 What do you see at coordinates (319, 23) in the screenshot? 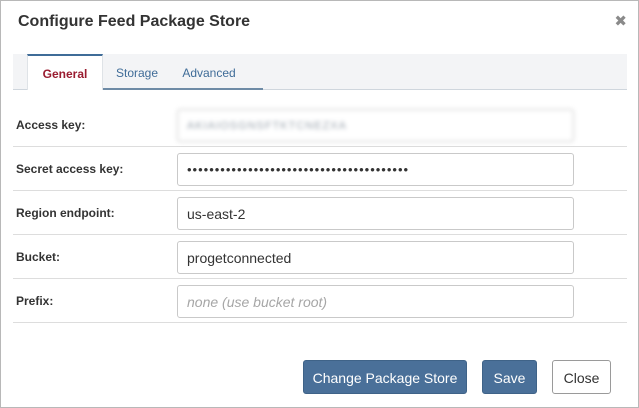
I see `dialog-header: Configure Feed Package Store ✖` at bounding box center [319, 23].